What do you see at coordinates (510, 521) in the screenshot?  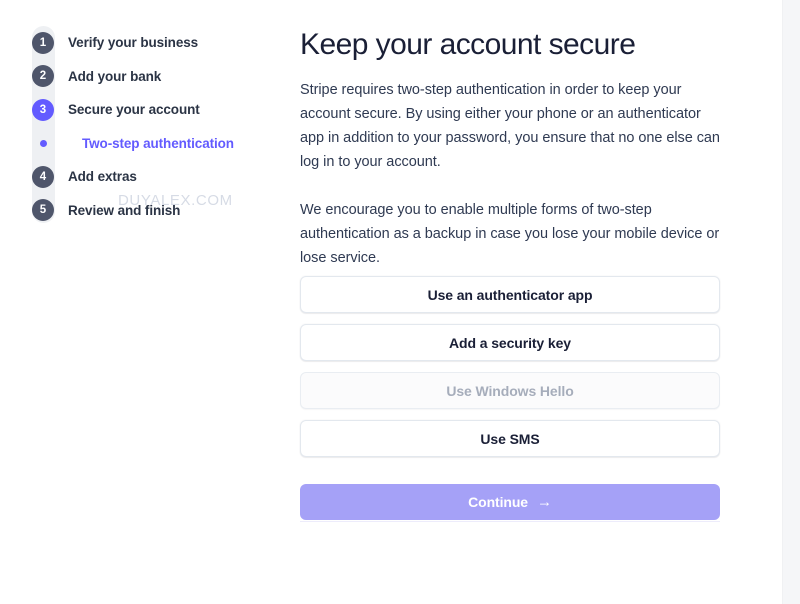 I see `content-bottom-divider` at bounding box center [510, 521].